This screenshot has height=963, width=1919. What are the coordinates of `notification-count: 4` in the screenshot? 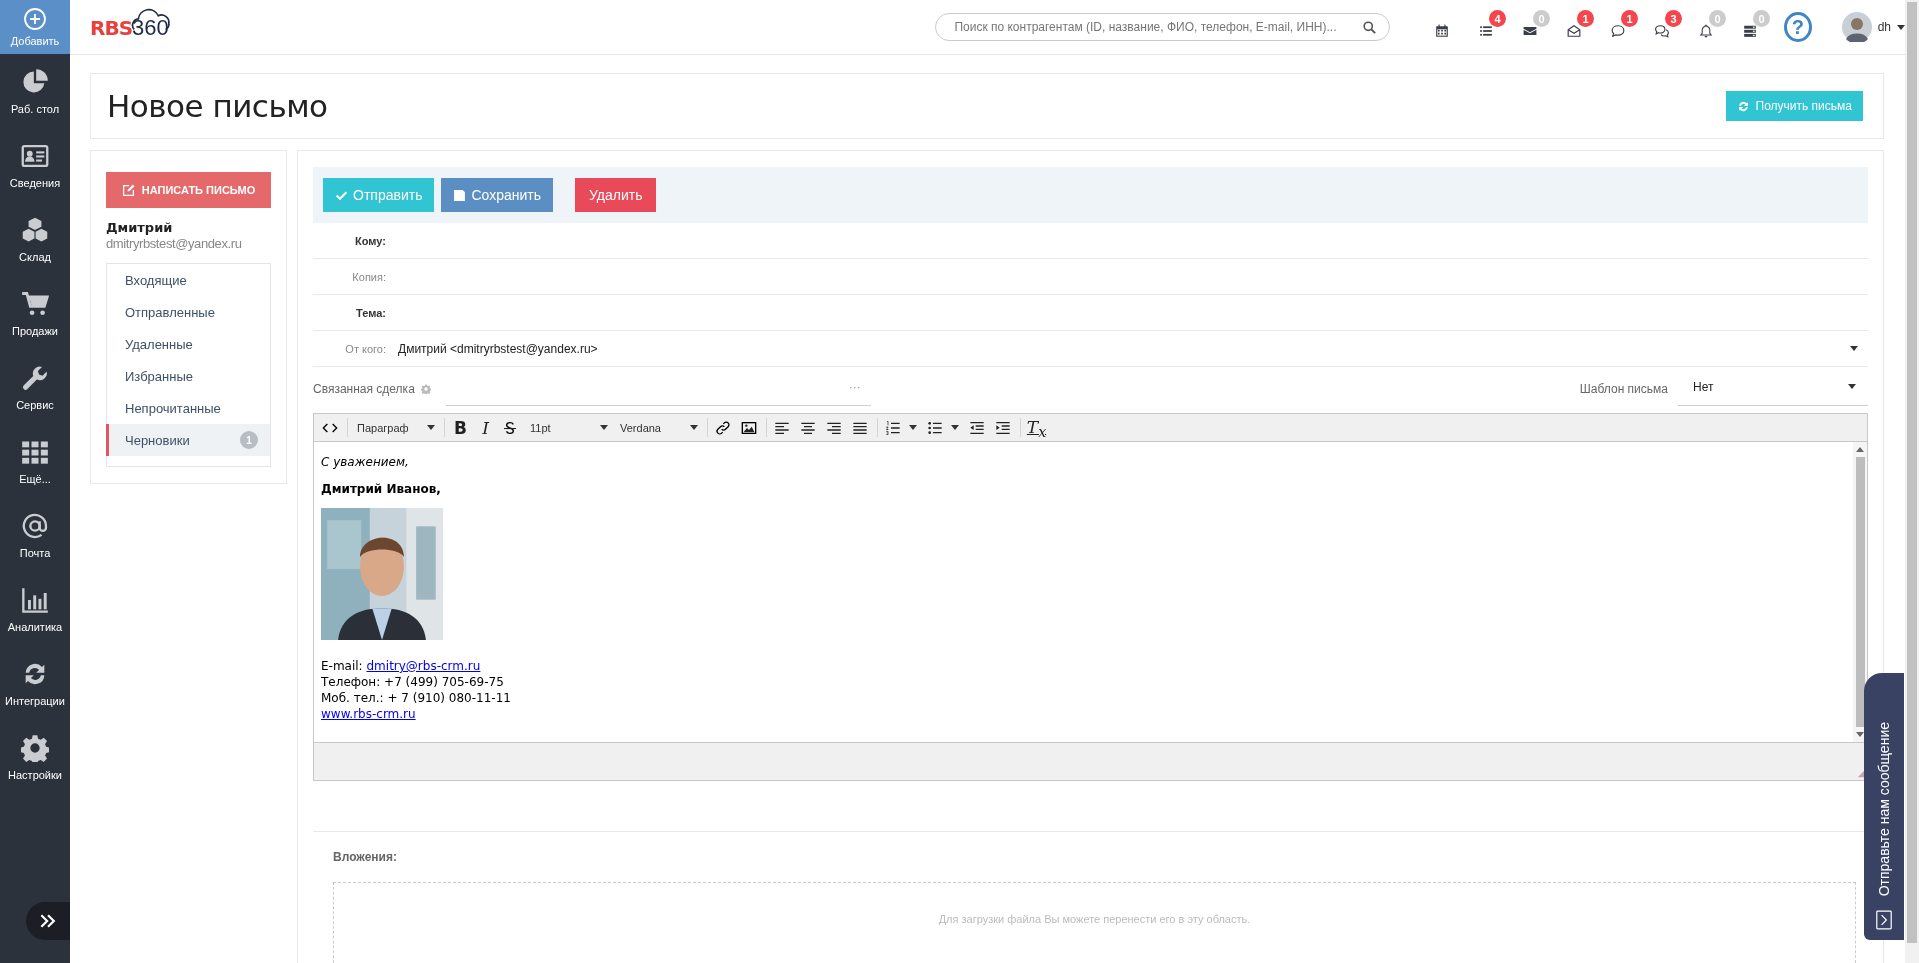 It's located at (1497, 18).